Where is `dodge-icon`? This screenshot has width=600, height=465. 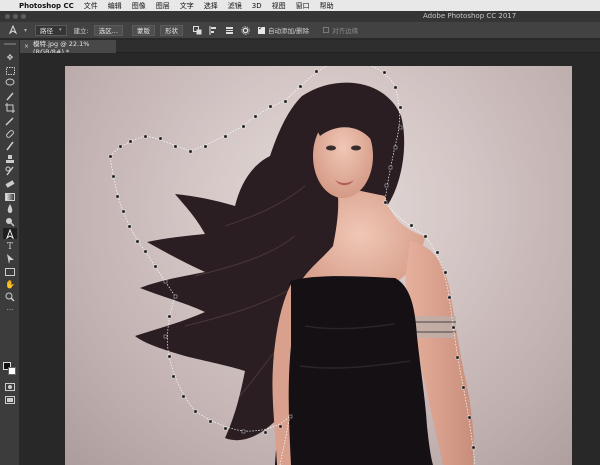
dodge-icon is located at coordinates (10, 221).